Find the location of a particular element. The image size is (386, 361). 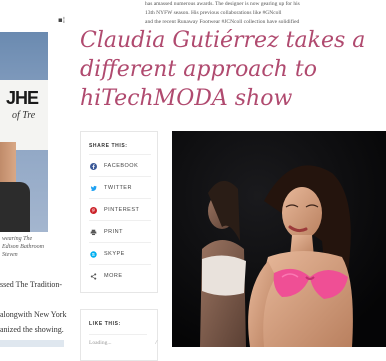

text-line: ssed The Tradition- is located at coordinates (31, 284).